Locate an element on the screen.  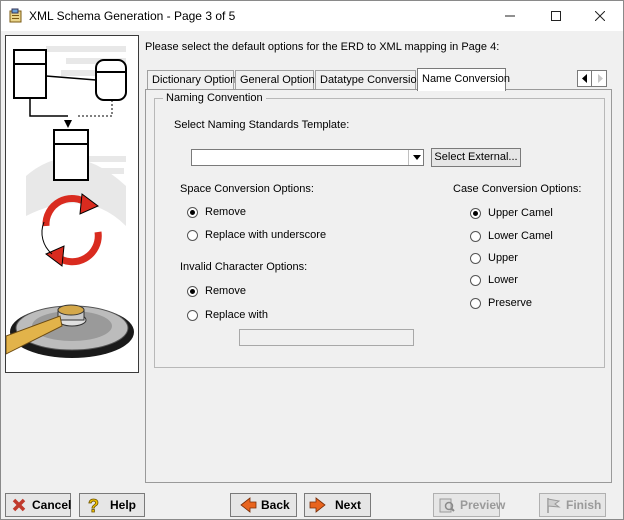
app-icon is located at coordinates (15, 15).